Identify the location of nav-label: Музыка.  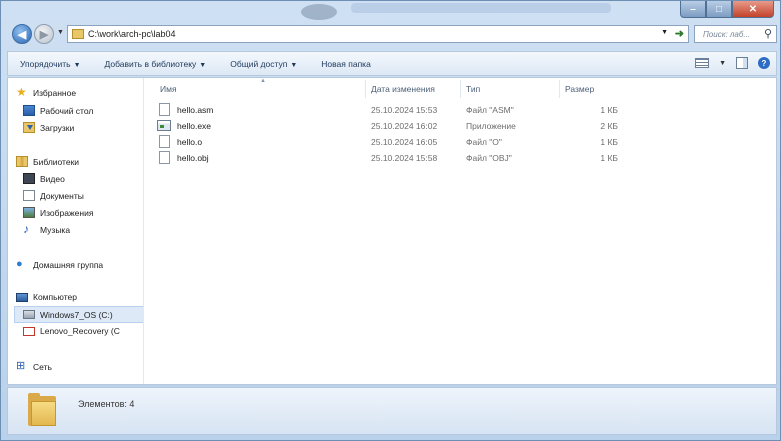
(55, 229).